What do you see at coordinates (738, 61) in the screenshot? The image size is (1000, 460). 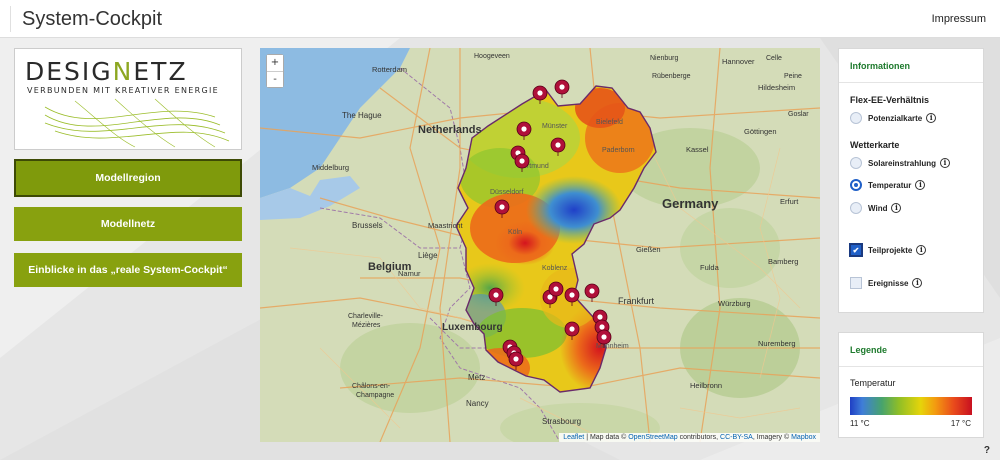 I see `map-label-hannover: Hannover` at bounding box center [738, 61].